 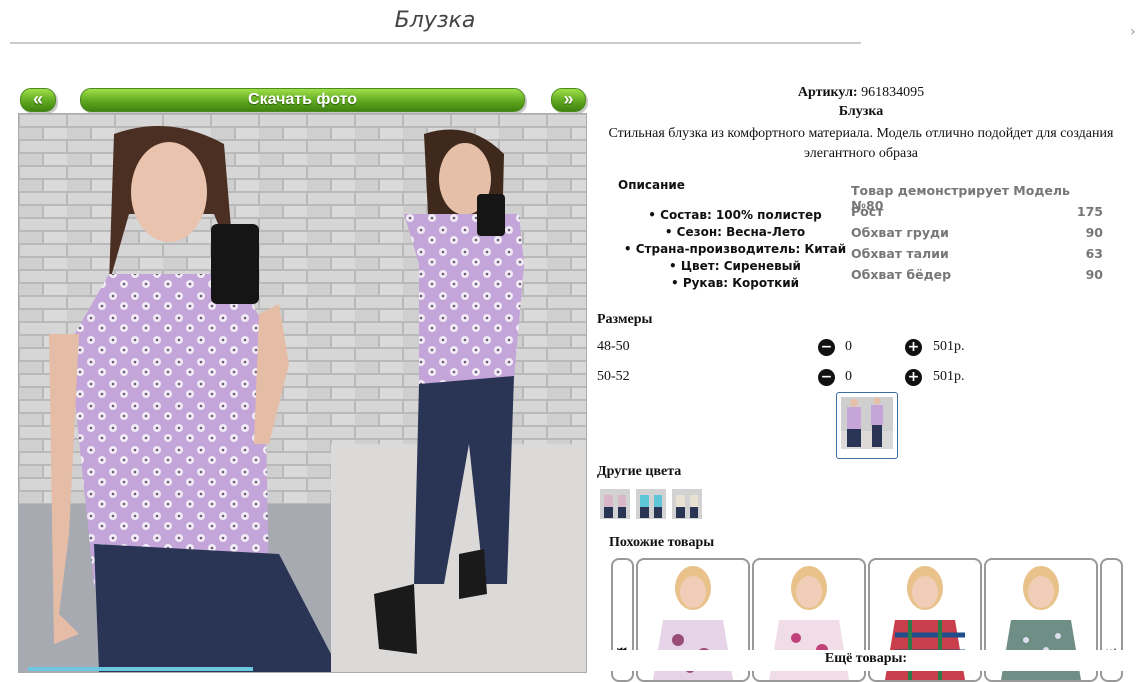 I want to click on sizes-heading: Размеры, so click(x=625, y=319).